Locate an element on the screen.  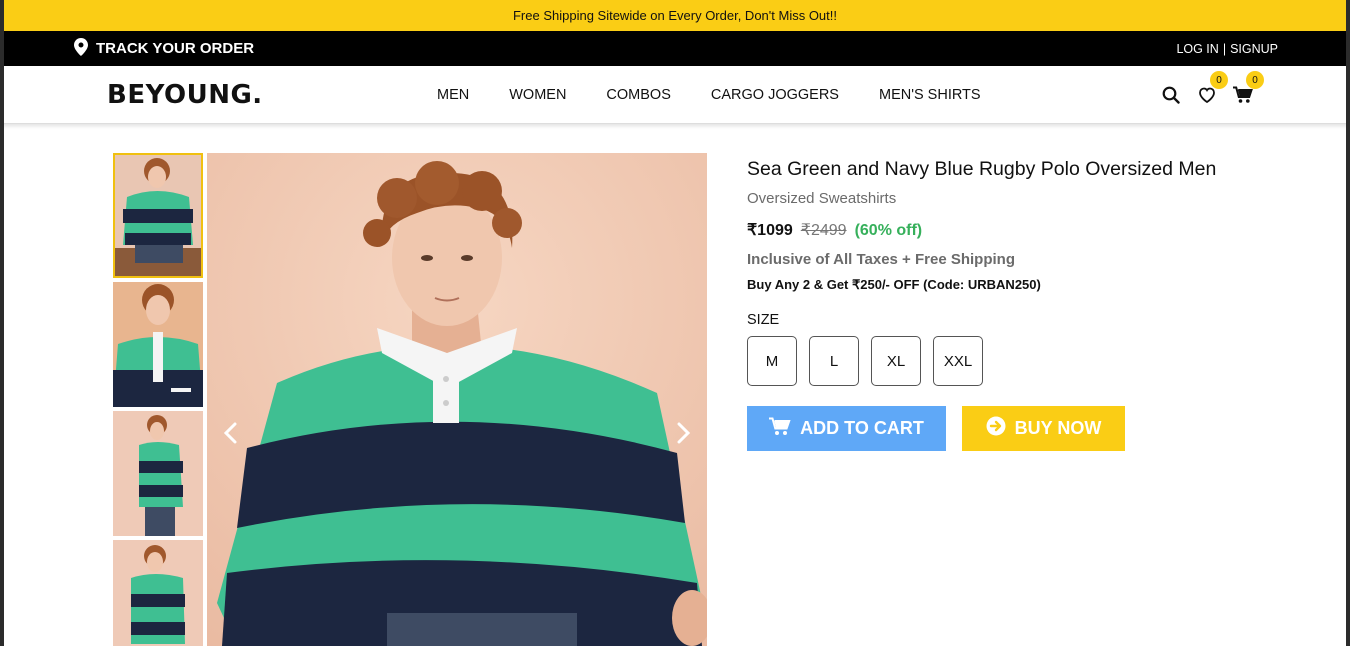
nav-link-cargo-joggers: CARGO JOGGERS is located at coordinates (775, 95).